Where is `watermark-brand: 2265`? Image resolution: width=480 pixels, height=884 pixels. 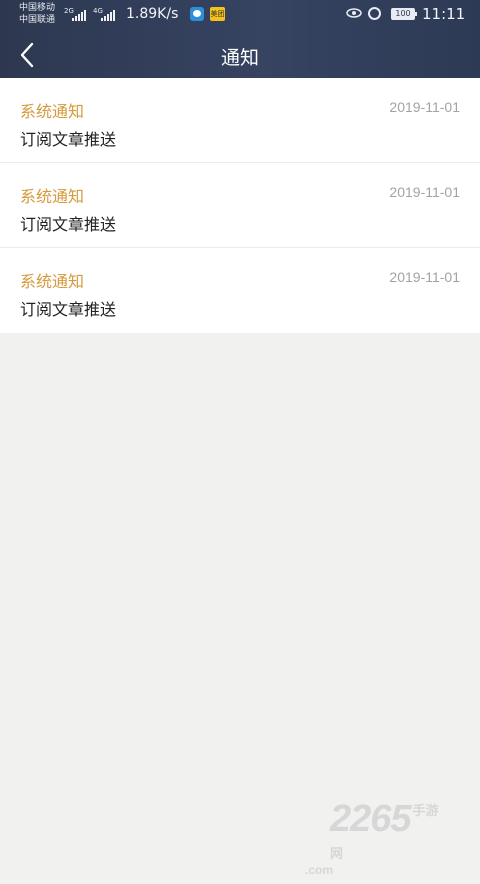
watermark-brand: 2265 is located at coordinates (371, 819).